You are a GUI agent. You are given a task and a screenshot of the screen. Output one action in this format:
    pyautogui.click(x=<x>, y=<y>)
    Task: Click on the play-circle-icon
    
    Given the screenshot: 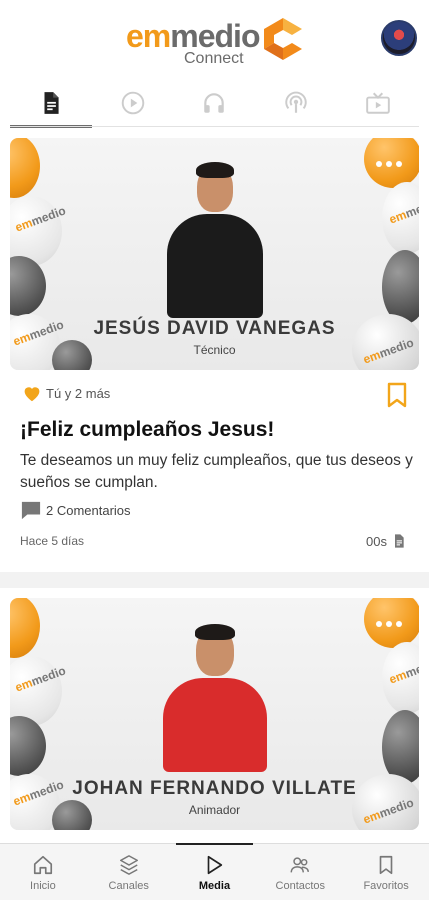 What is the action you would take?
    pyautogui.click(x=132, y=103)
    